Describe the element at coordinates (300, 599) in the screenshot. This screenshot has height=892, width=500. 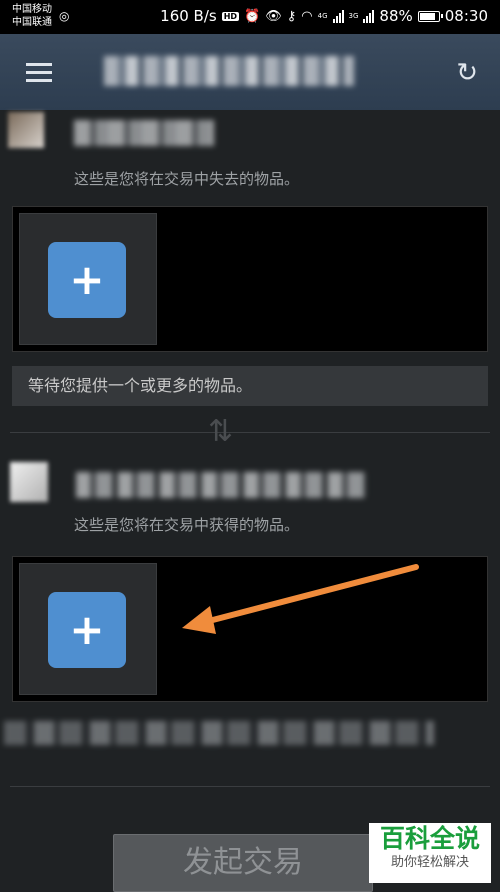
I see `annotation-arrow-icon` at that location.